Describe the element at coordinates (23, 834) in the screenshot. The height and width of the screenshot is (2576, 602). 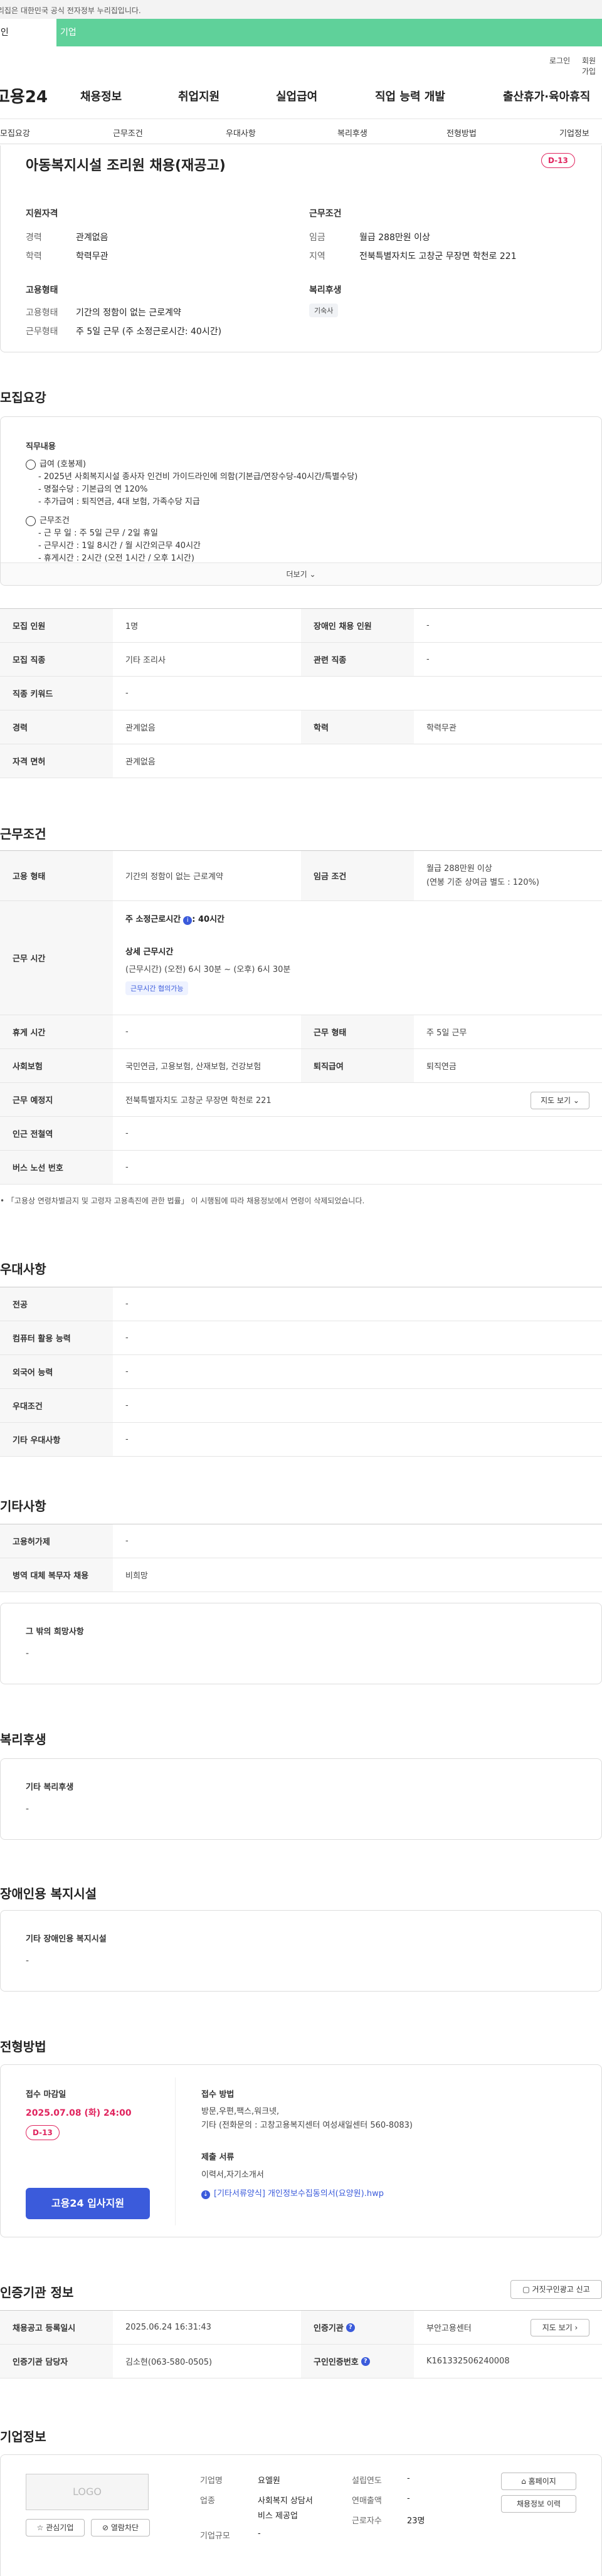
I see `conditions-section-title: 근무조건` at that location.